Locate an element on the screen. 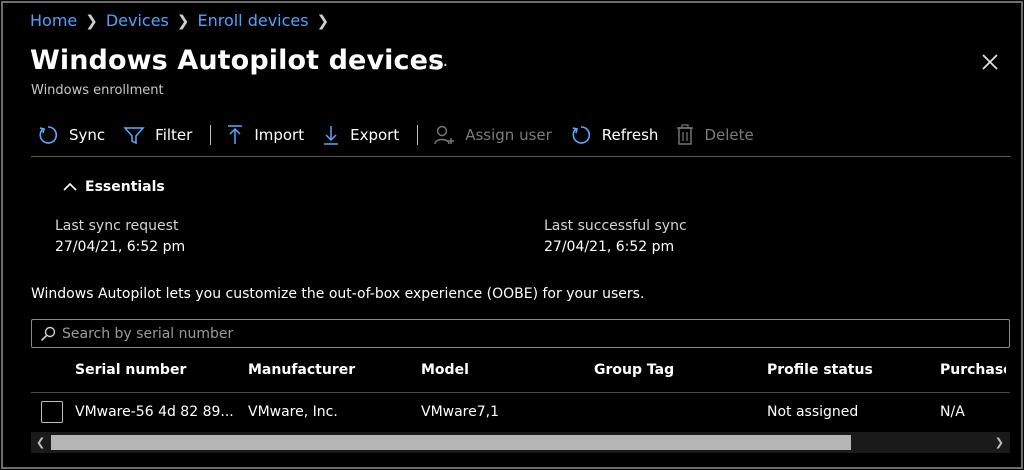 The width and height of the screenshot is (1024, 470). column-header-serial-number: Serial number is located at coordinates (130, 370).